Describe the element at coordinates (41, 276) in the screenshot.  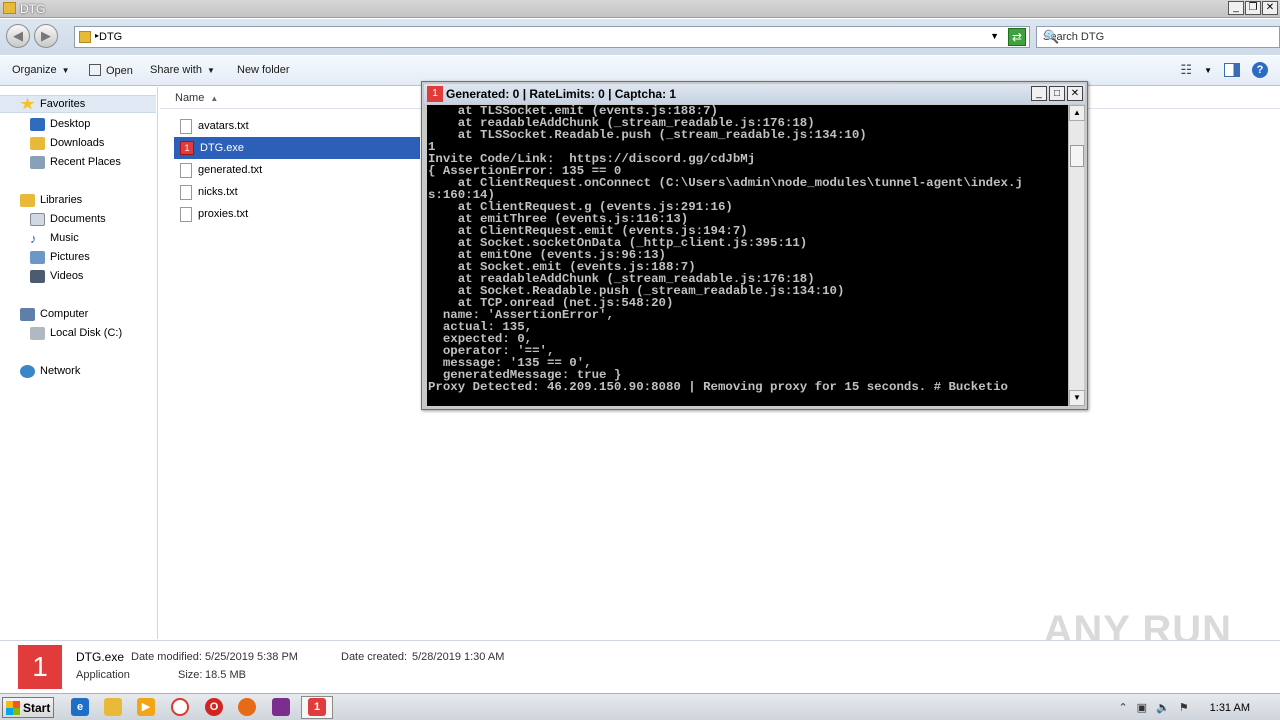
I see `nav-videos: Videos` at that location.